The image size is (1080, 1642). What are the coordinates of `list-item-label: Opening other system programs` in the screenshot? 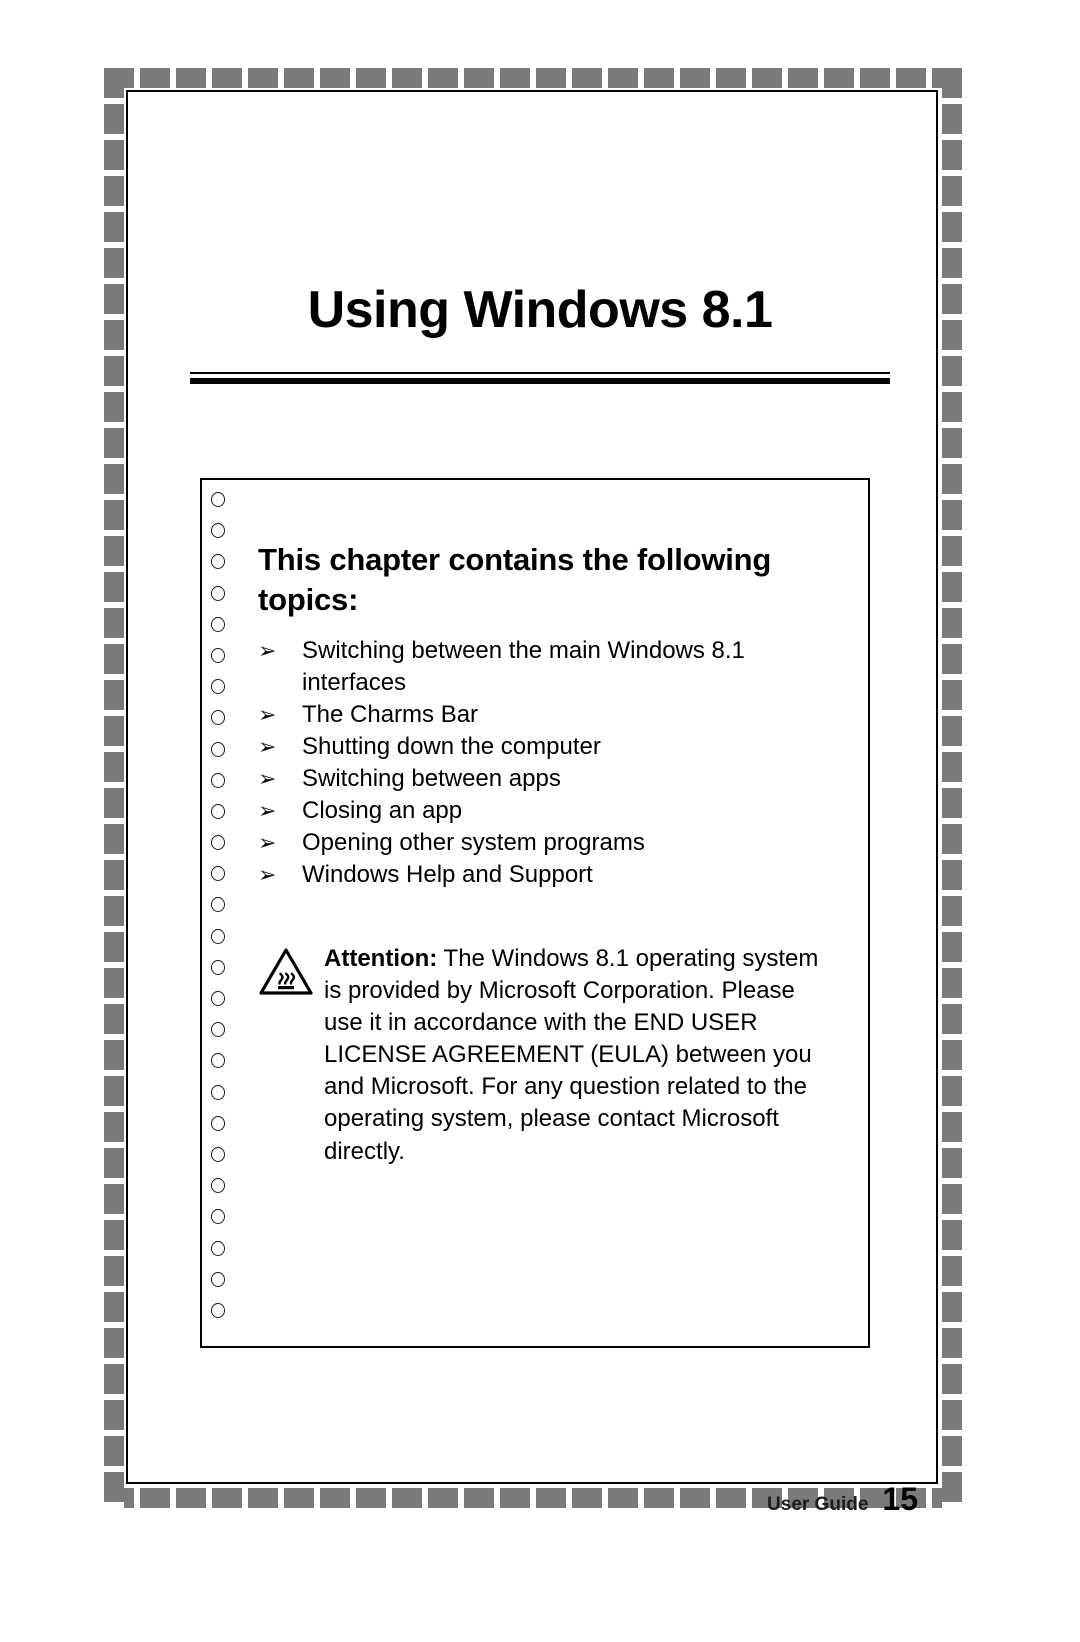 It's located at (473, 842).